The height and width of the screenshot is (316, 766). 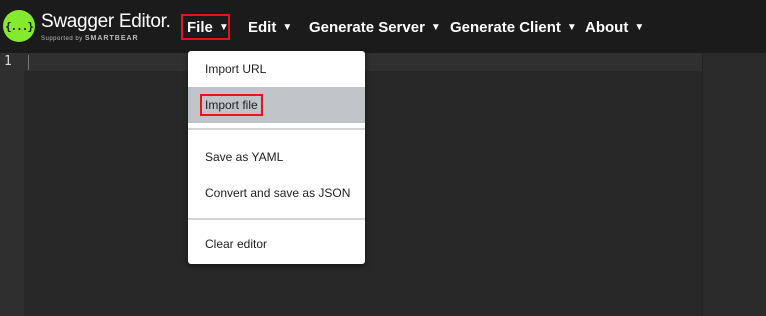 I want to click on swagger-logo-icon: {...}, so click(x=19, y=26).